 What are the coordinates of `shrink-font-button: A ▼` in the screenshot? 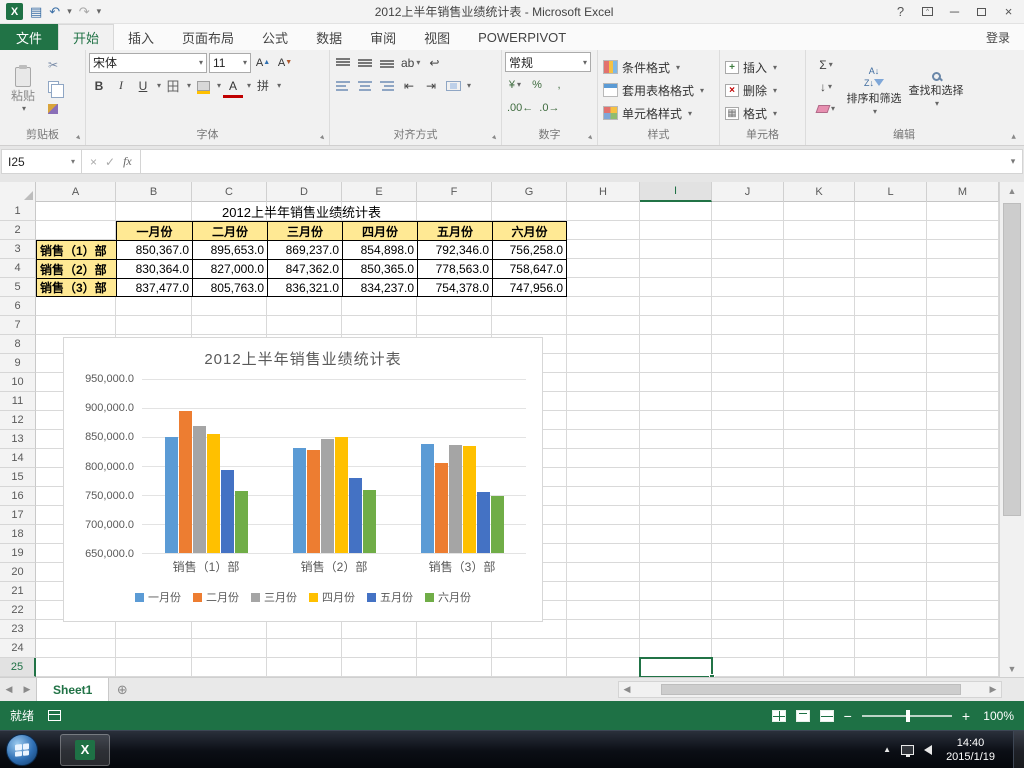 It's located at (285, 62).